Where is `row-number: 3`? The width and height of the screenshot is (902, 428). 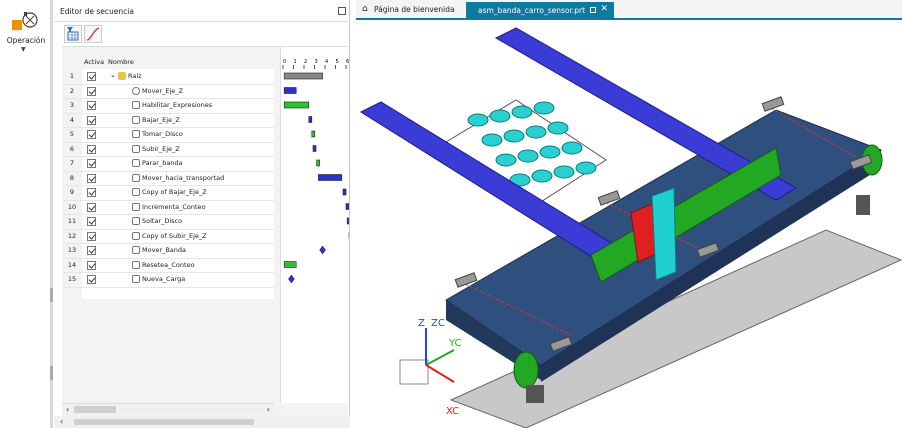
row-number: 3 is located at coordinates (72, 105).